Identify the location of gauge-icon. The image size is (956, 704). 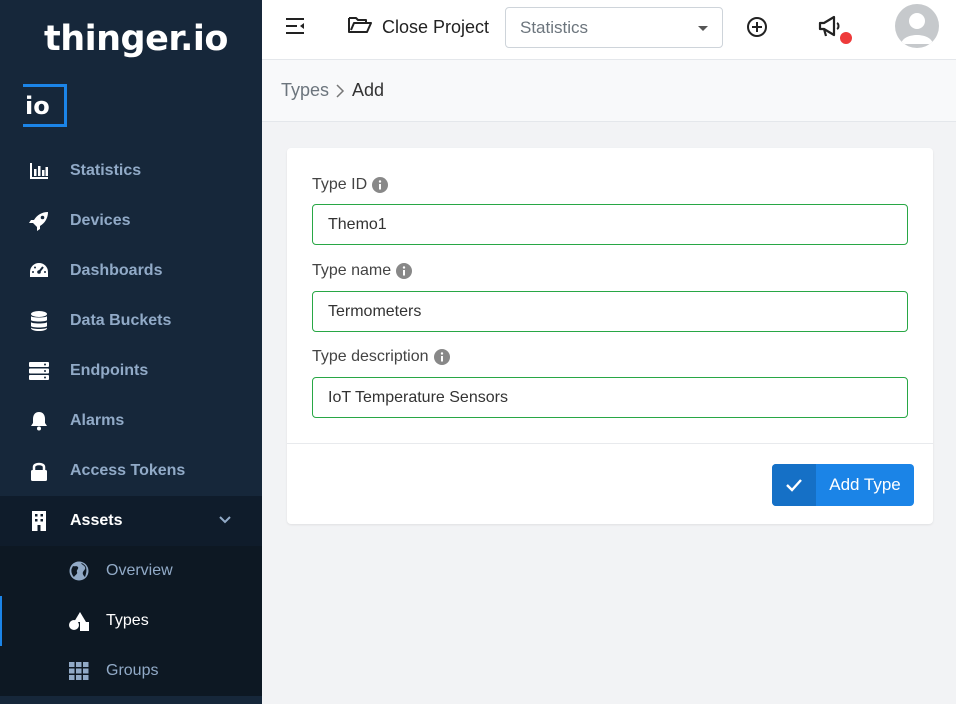
(39, 271).